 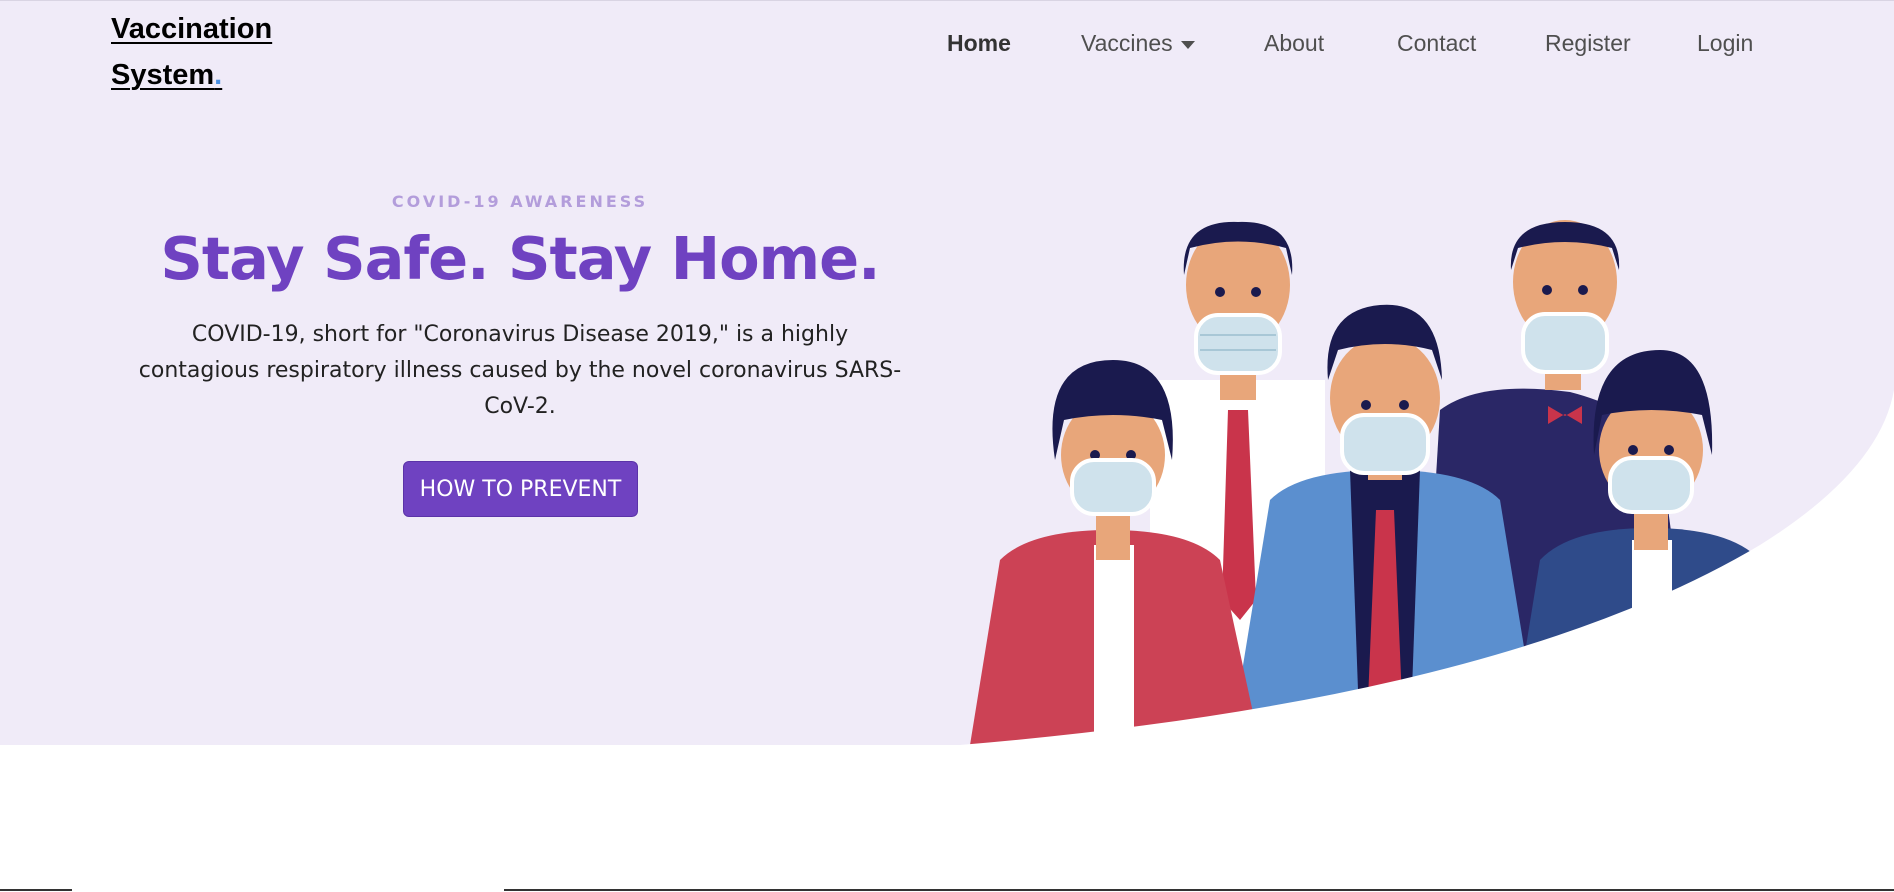 What do you see at coordinates (520, 201) in the screenshot?
I see `hero-eyebrow: COVID-19 AWARENESS` at bounding box center [520, 201].